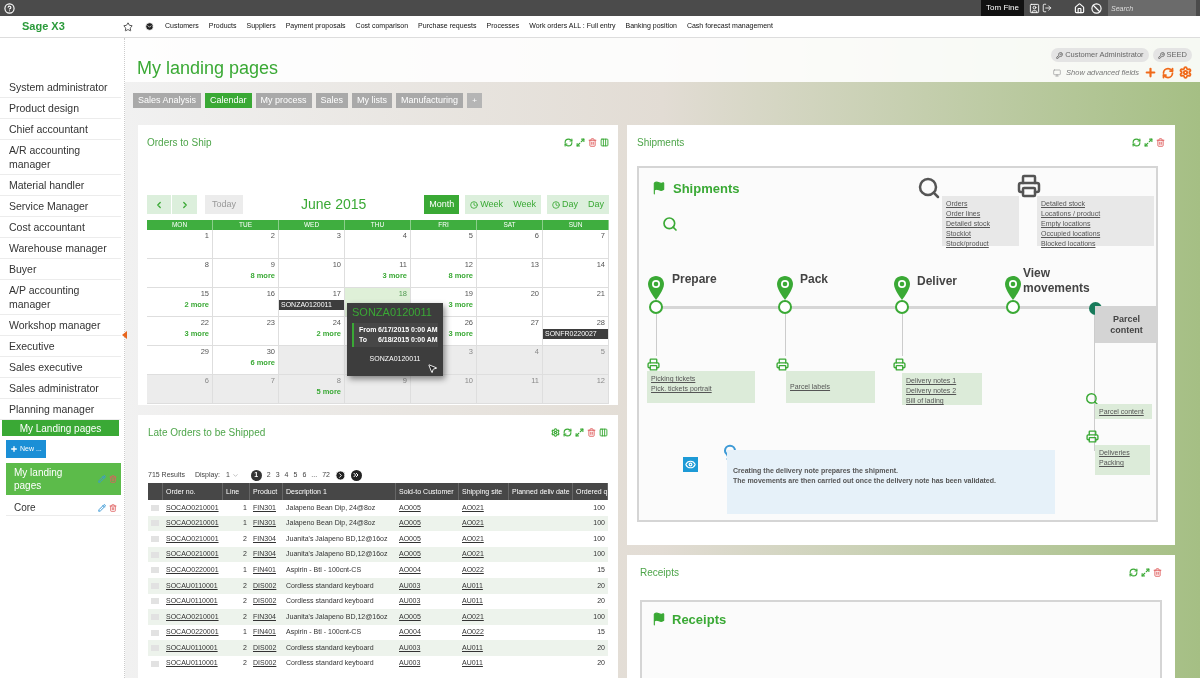  Describe the element at coordinates (340, 475) in the screenshot. I see `next-page-icon` at that location.